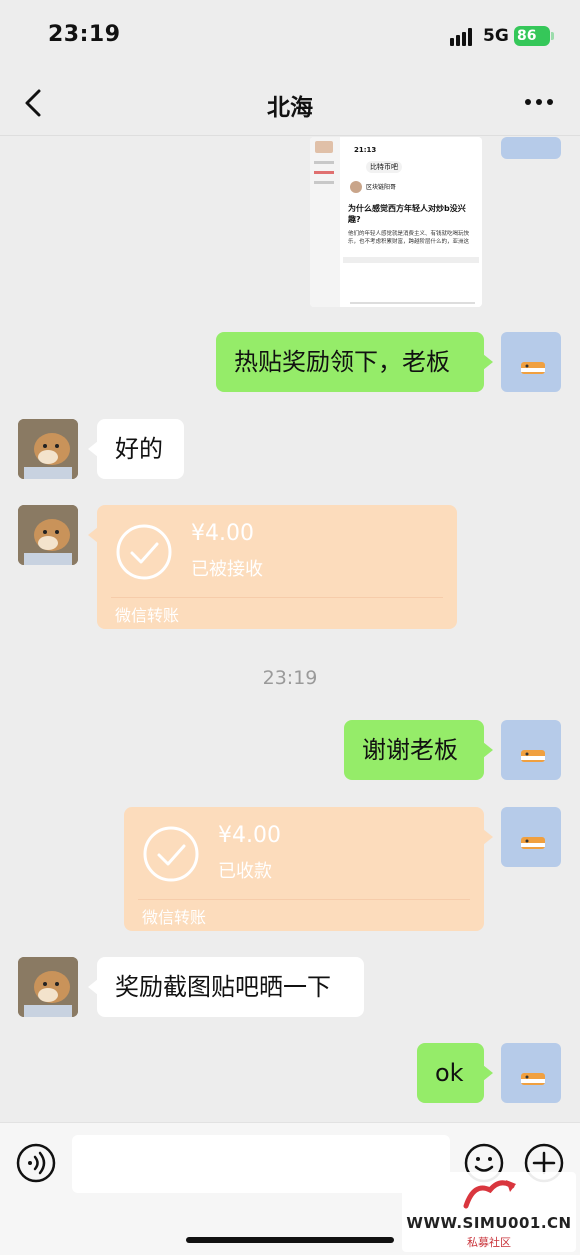  I want to click on thumb-avatar, so click(356, 187).